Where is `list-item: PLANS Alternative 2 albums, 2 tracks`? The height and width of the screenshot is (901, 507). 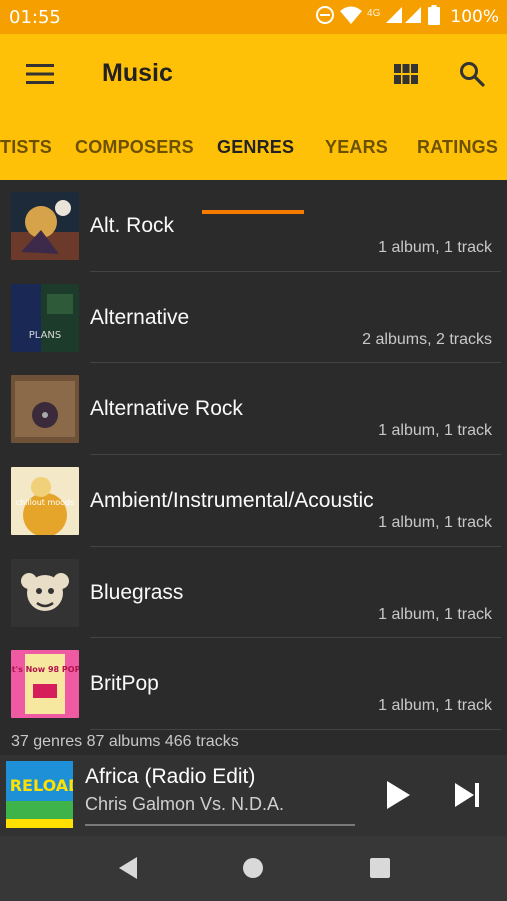 list-item: PLANS Alternative 2 albums, 2 tracks is located at coordinates (253, 318).